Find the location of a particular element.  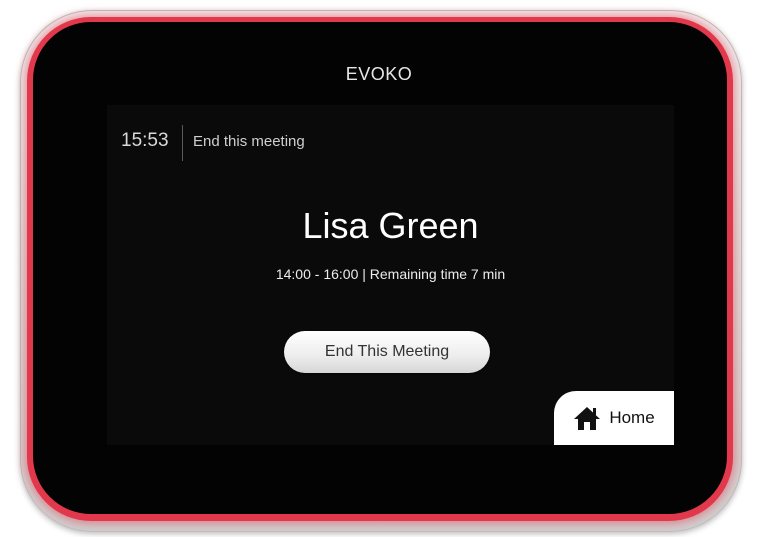

home-icon is located at coordinates (587, 418).